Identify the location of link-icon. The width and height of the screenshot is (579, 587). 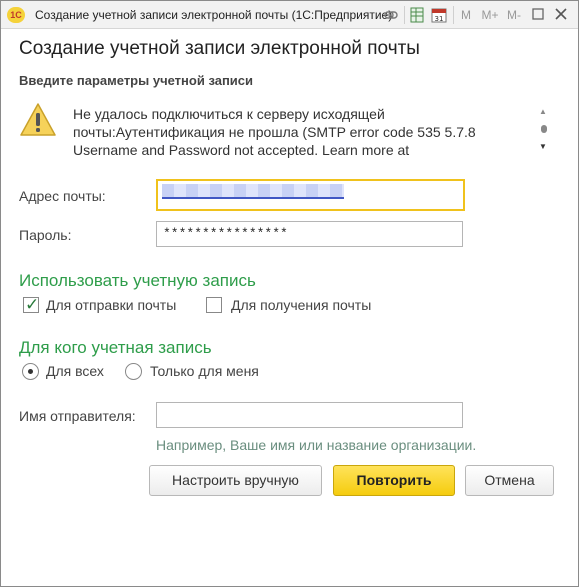
(391, 15).